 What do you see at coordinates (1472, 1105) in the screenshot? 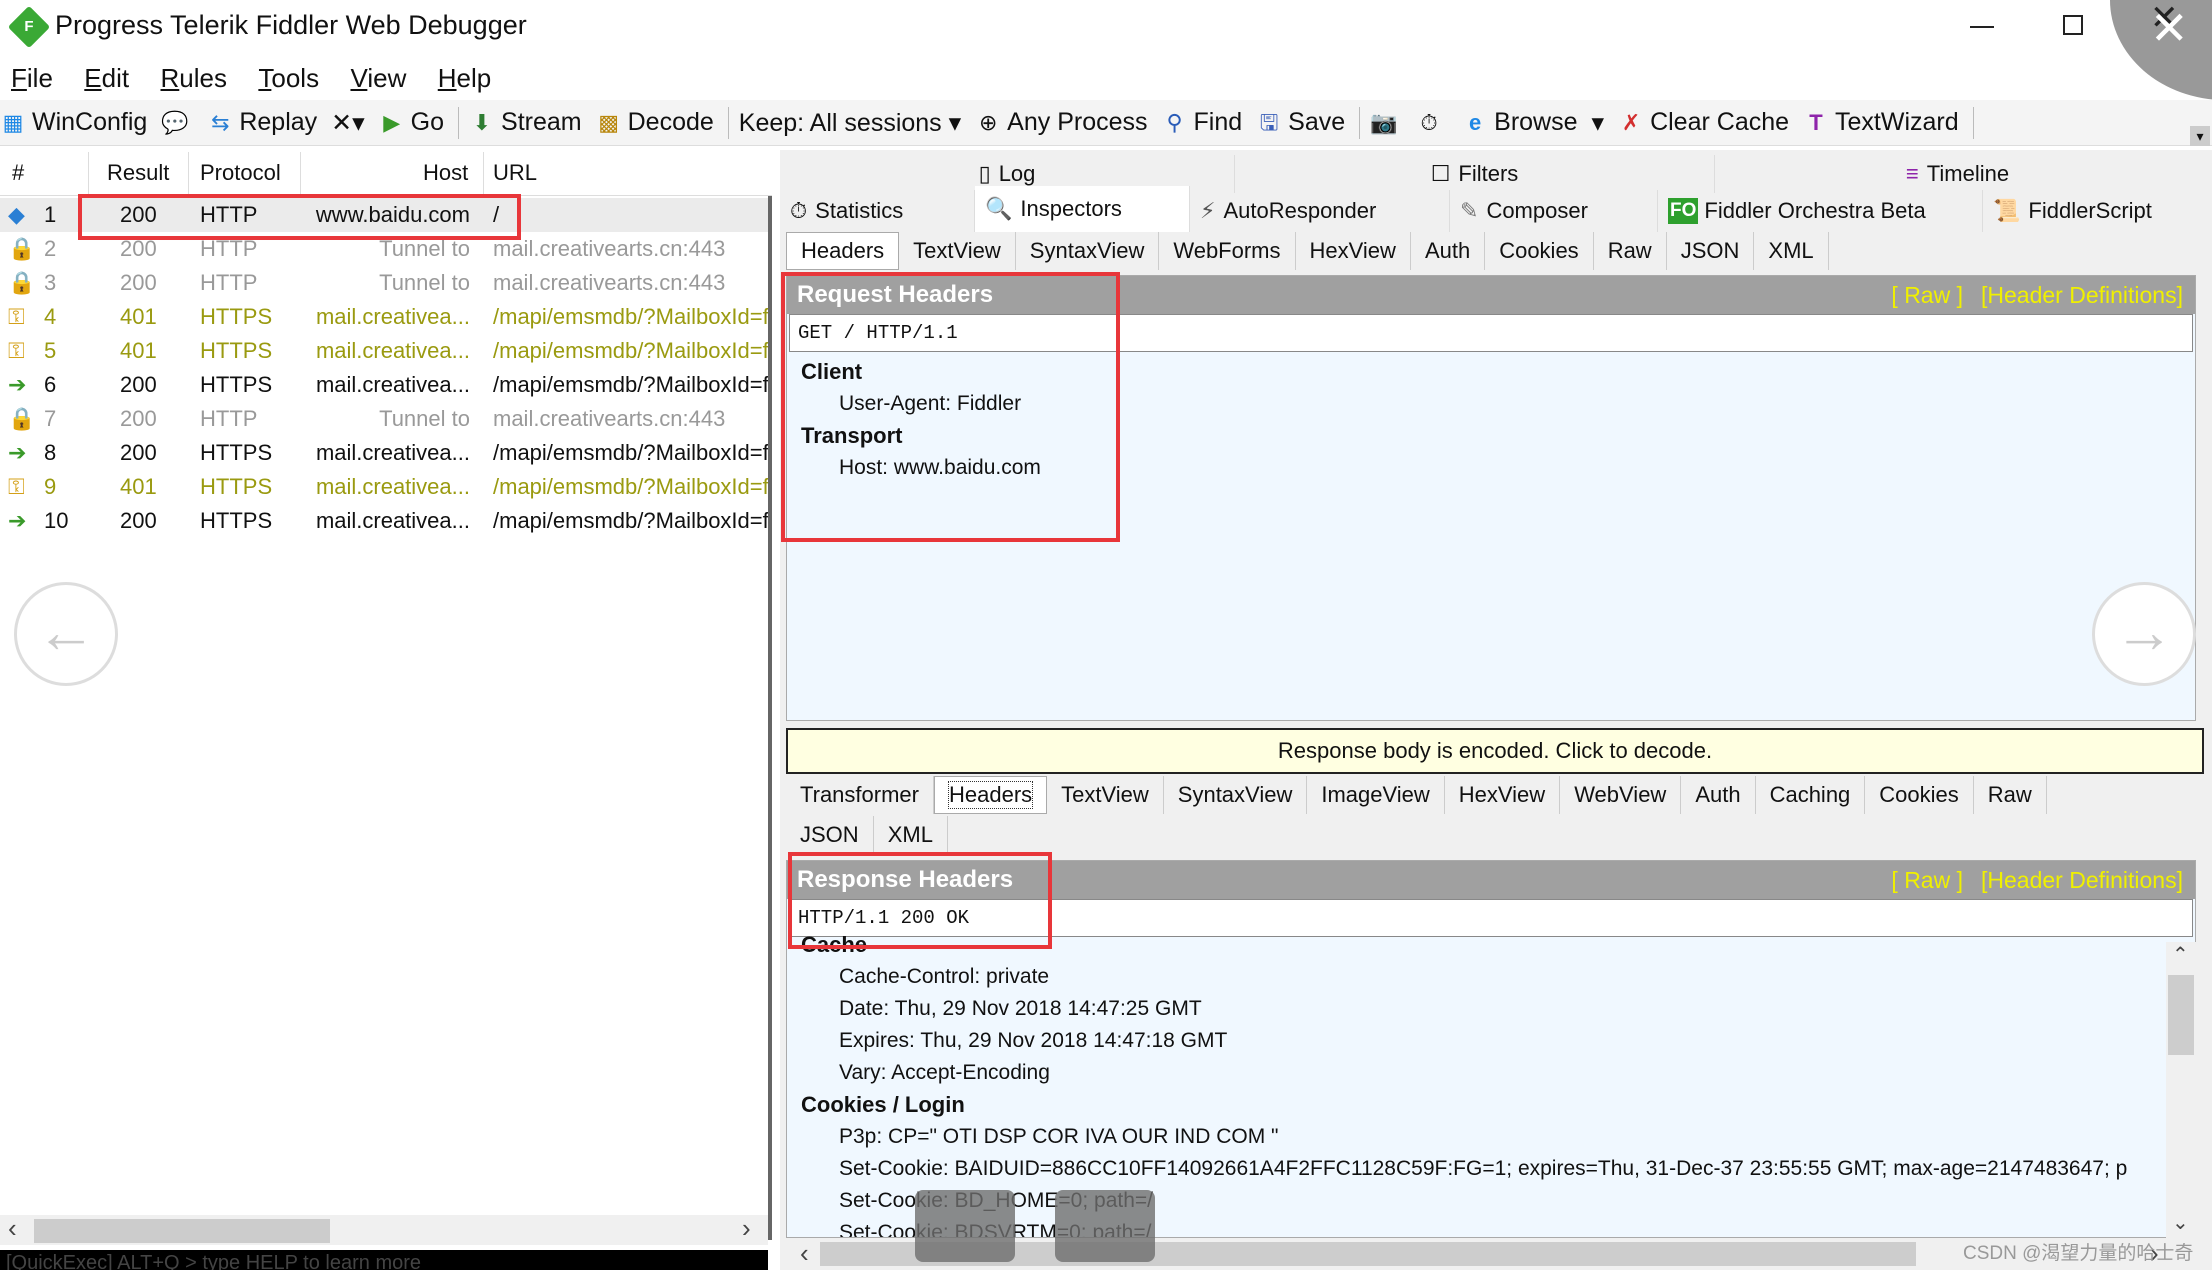
I see `header-group-title: Cookies / Login` at bounding box center [1472, 1105].